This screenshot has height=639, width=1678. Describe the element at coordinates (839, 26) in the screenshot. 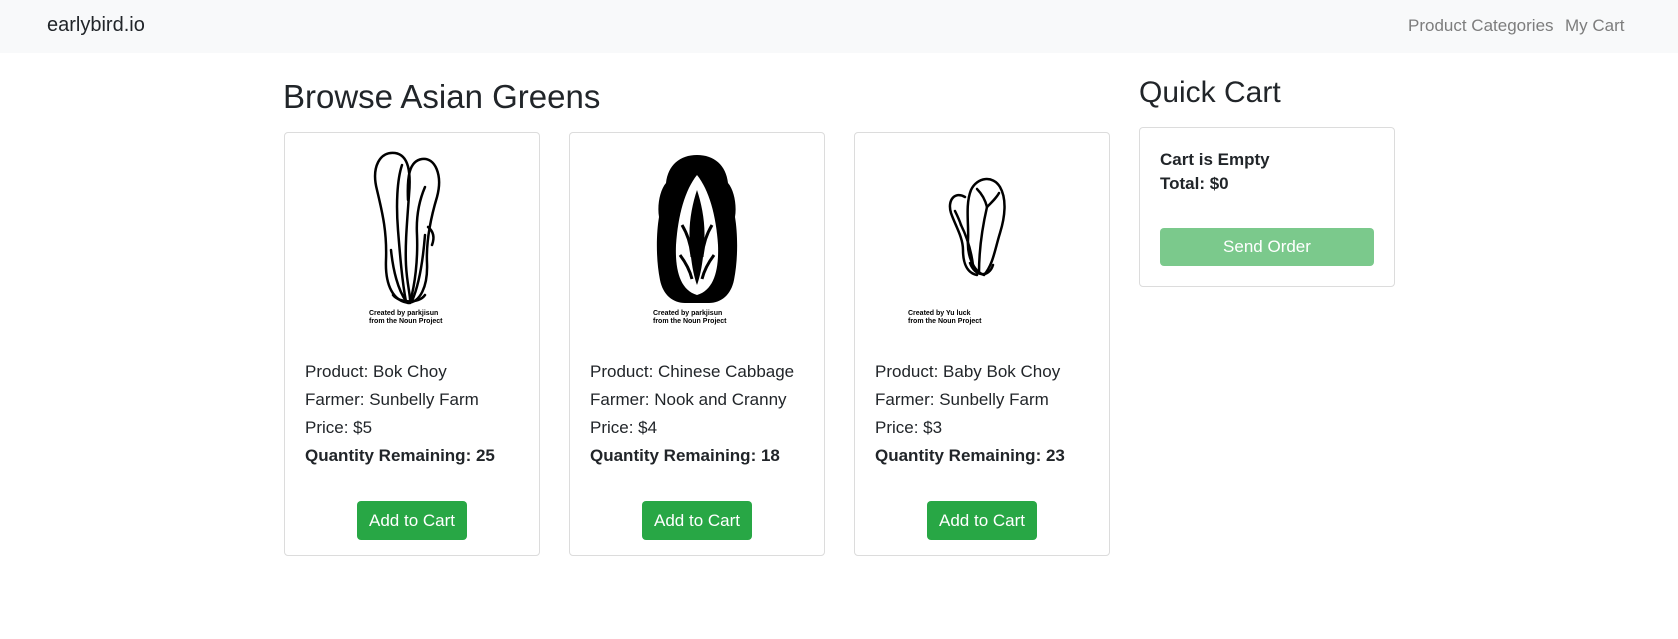

I see `navbar: earlybird.io Product Categories My Cart` at that location.